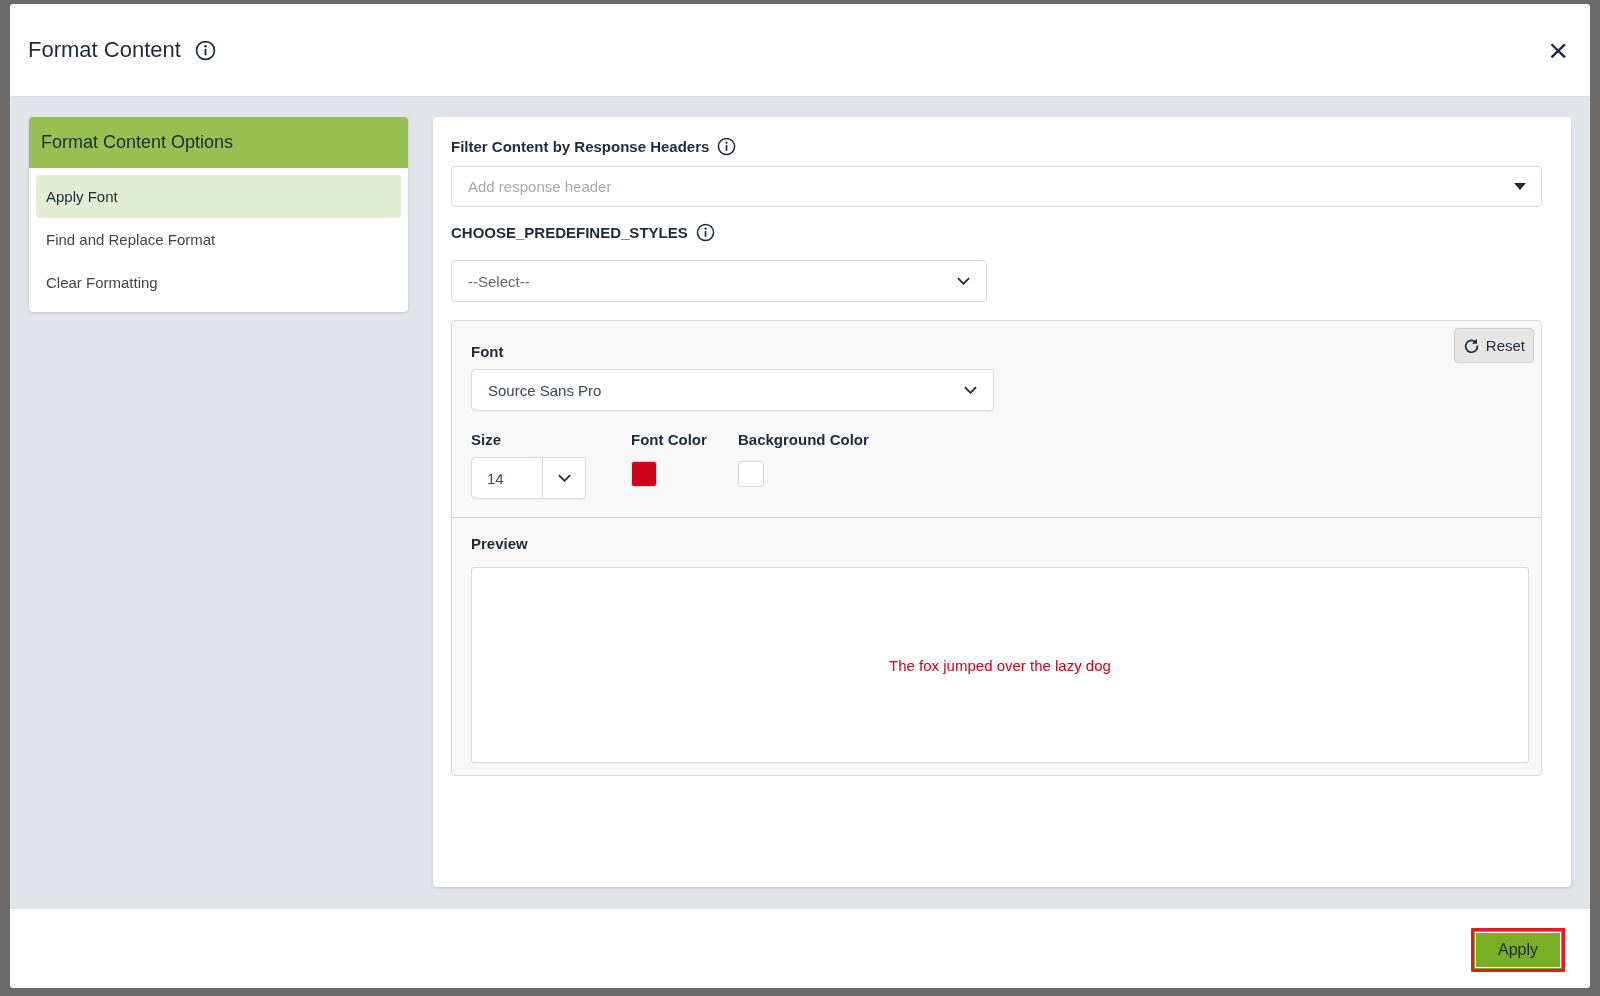  What do you see at coordinates (803, 439) in the screenshot?
I see `field-label: Background Color` at bounding box center [803, 439].